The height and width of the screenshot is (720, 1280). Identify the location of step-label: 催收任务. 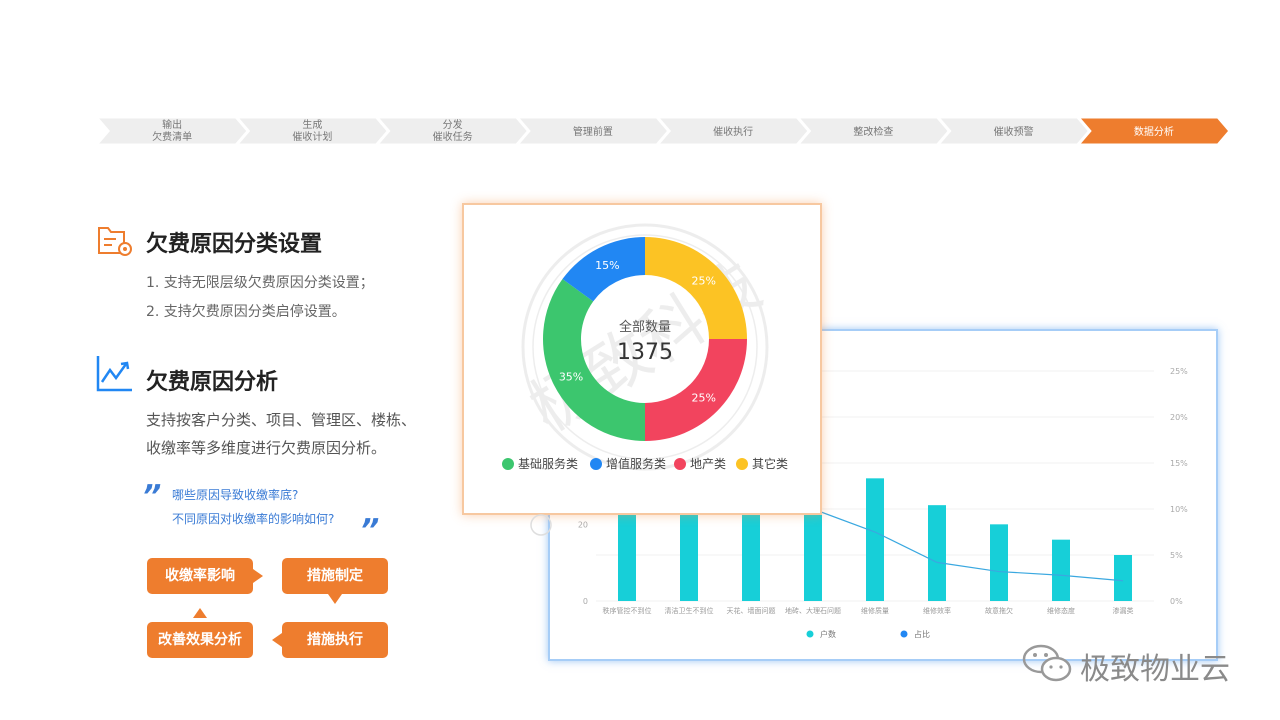
(453, 136).